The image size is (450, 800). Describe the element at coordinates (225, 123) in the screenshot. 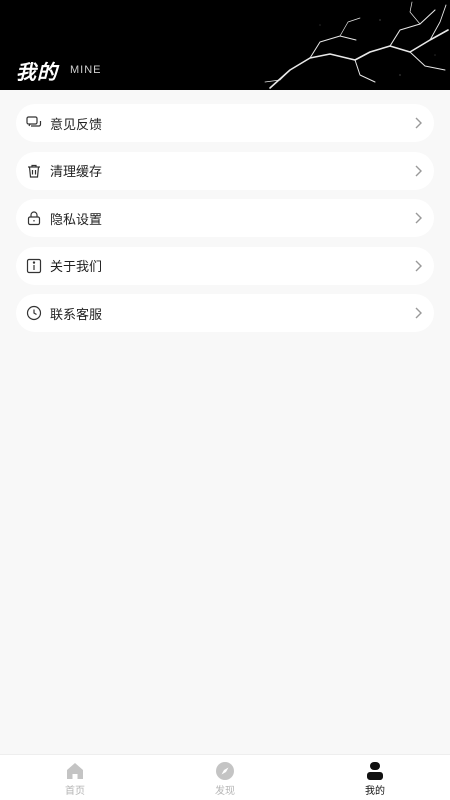

I see `menu-item-feedback: 意见反馈` at that location.